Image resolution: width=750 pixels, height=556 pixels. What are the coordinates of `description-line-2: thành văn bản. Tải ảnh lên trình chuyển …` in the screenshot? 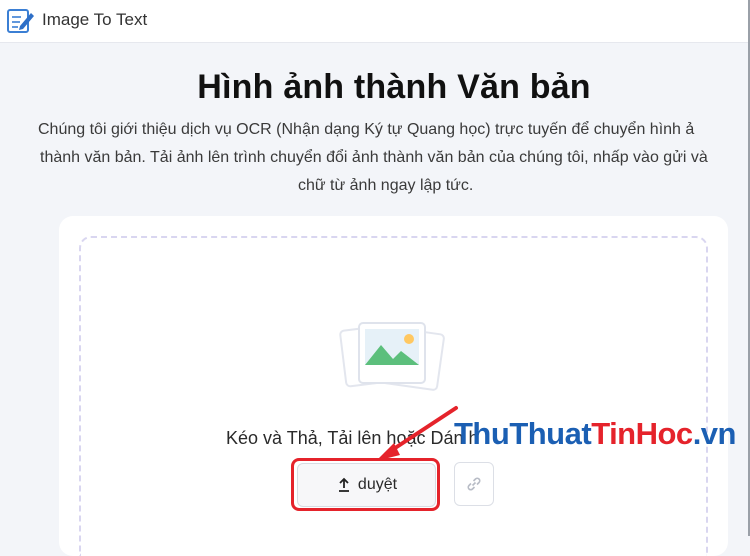 It's located at (374, 157).